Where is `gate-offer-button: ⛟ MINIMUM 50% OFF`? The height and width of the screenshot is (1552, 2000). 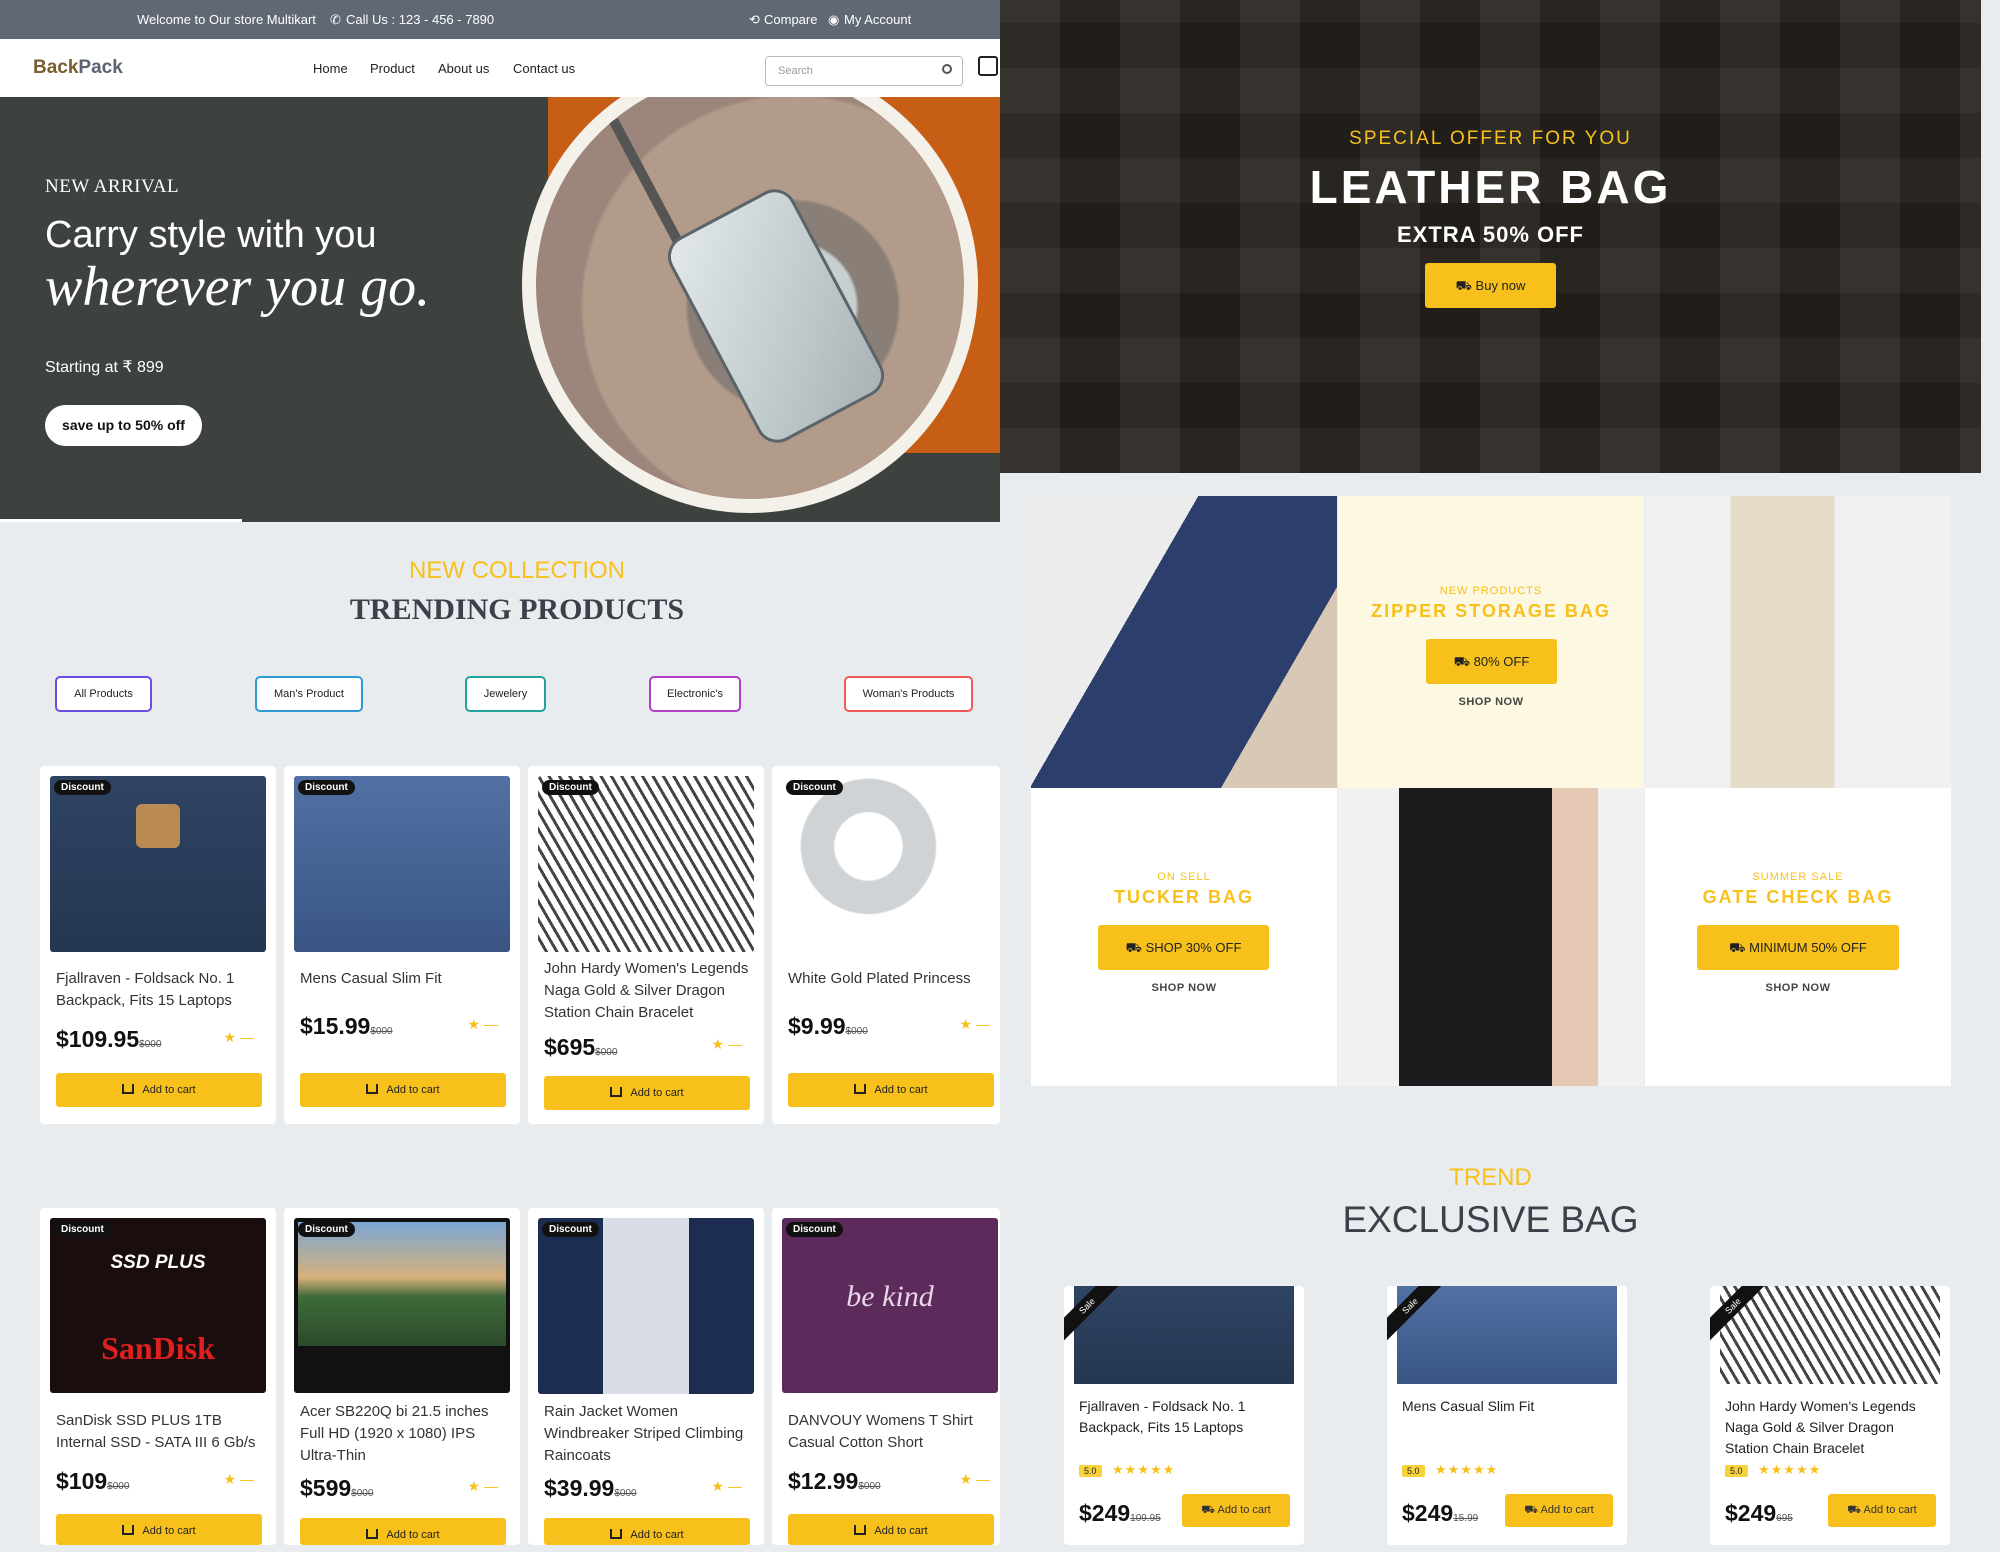 gate-offer-button: ⛟ MINIMUM 50% OFF is located at coordinates (1798, 947).